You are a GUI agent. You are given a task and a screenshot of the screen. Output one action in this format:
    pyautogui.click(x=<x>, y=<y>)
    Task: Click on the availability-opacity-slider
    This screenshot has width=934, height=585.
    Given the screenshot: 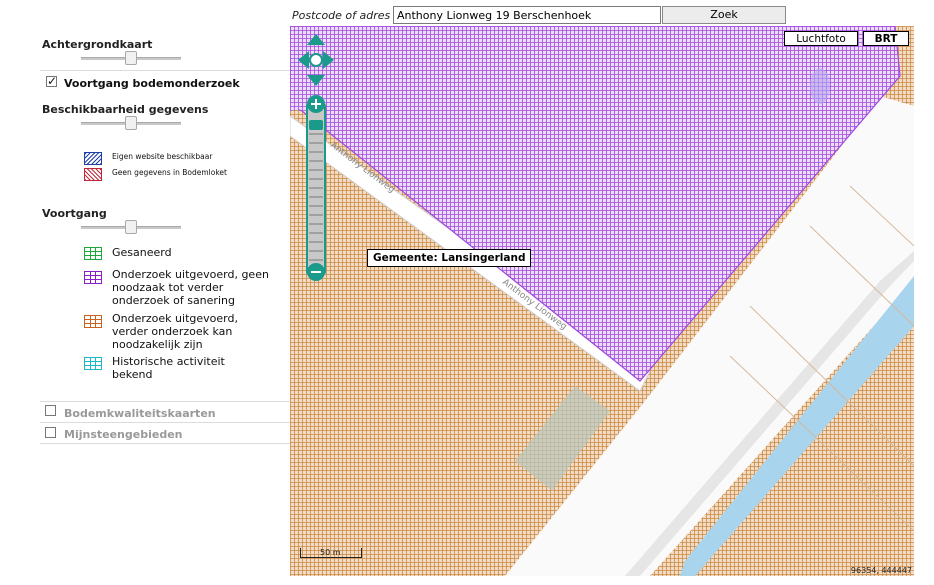 What is the action you would take?
    pyautogui.click(x=131, y=123)
    